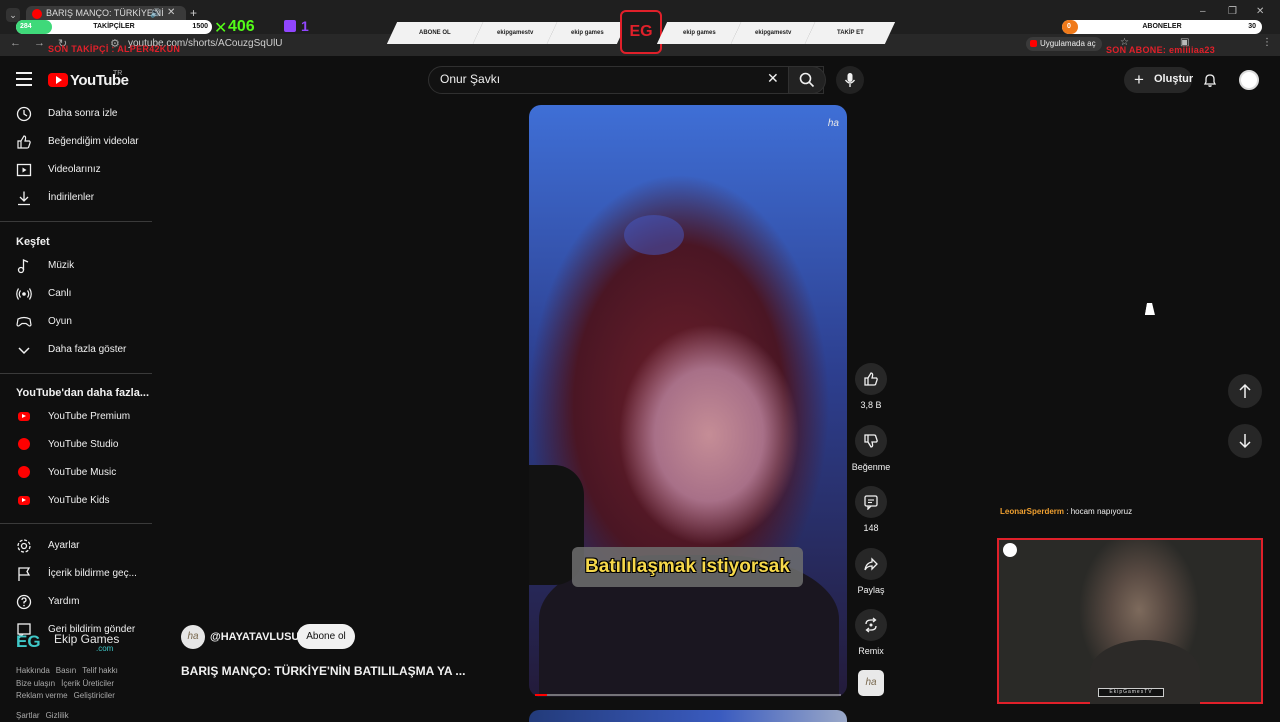 The image size is (1280, 722). I want to click on sidebar-item-live: Canlı, so click(76, 294).